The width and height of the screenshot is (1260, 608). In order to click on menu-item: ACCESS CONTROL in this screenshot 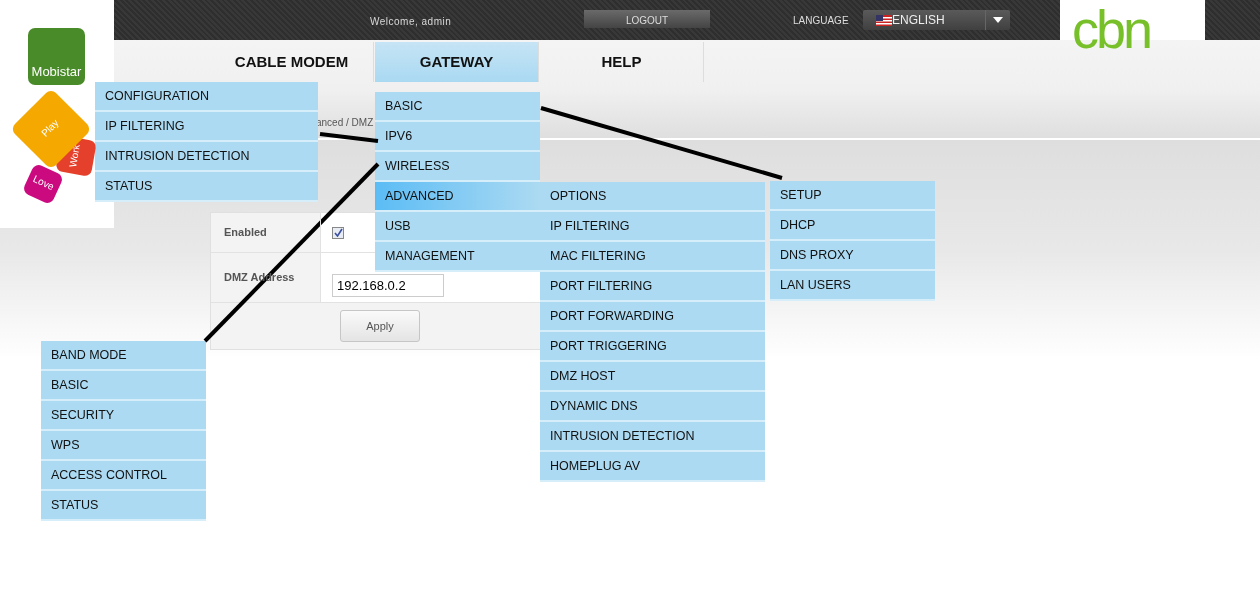, I will do `click(123, 476)`.